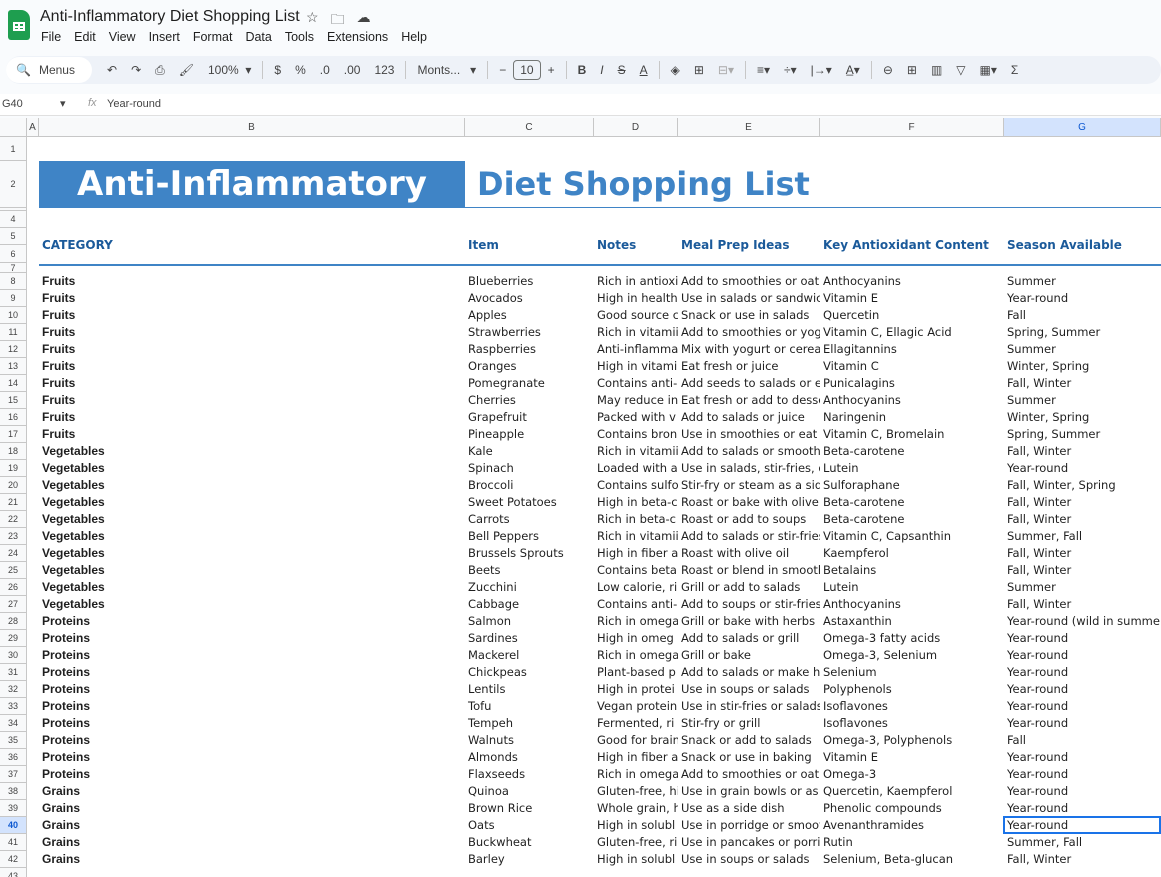  What do you see at coordinates (749, 740) in the screenshot?
I see `cell: Snack or add to salads` at bounding box center [749, 740].